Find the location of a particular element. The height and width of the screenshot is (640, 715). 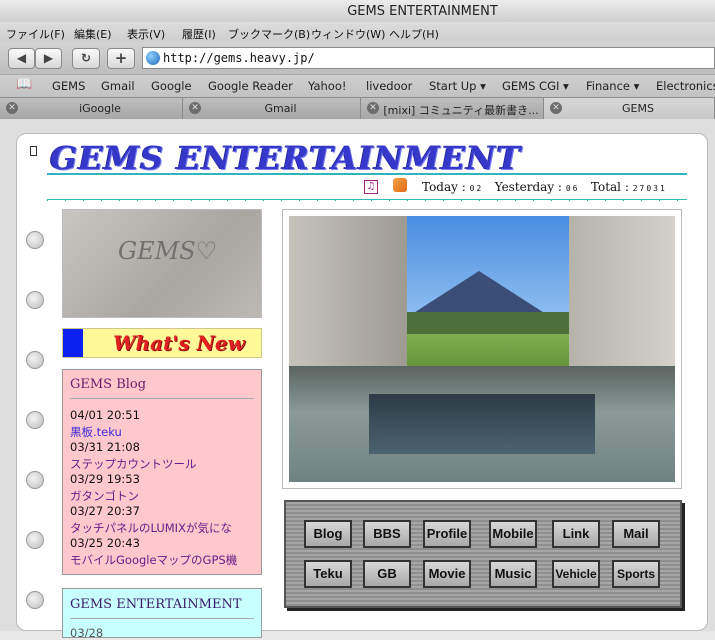

bookmark-finance: Finance ▾ is located at coordinates (612, 86).